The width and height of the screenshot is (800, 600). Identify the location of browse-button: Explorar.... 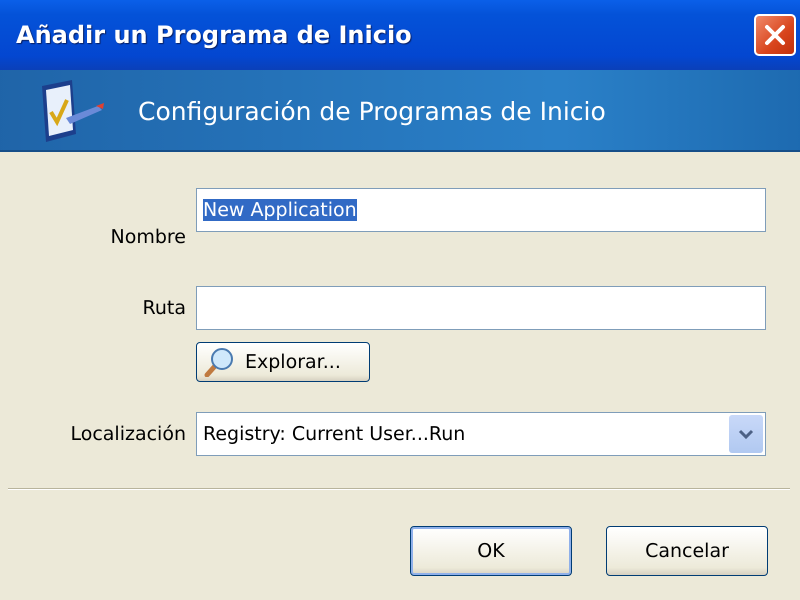
(283, 362).